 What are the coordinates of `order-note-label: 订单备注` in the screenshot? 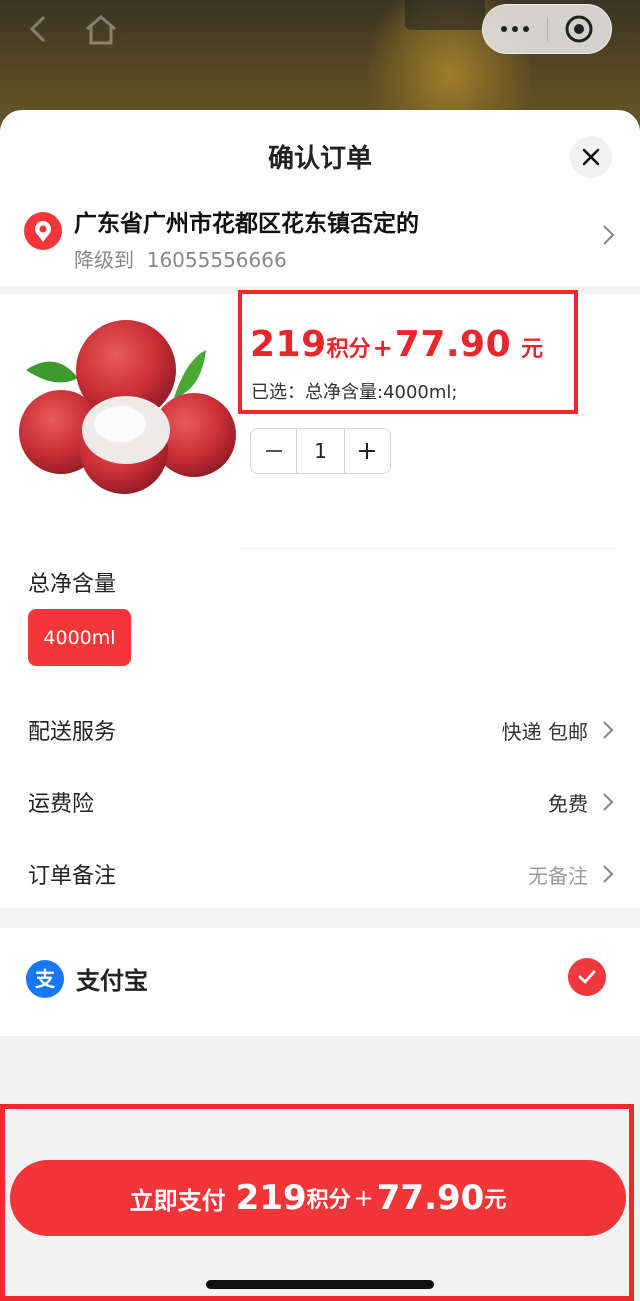 It's located at (72, 876).